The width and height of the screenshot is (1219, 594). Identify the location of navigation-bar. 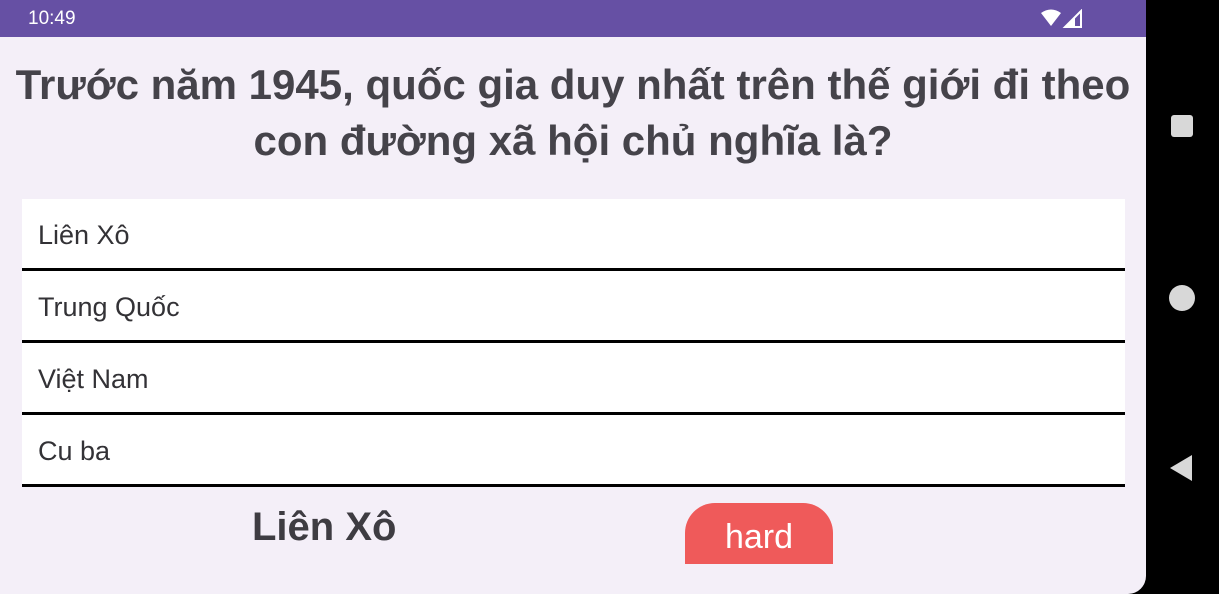
(1182, 297).